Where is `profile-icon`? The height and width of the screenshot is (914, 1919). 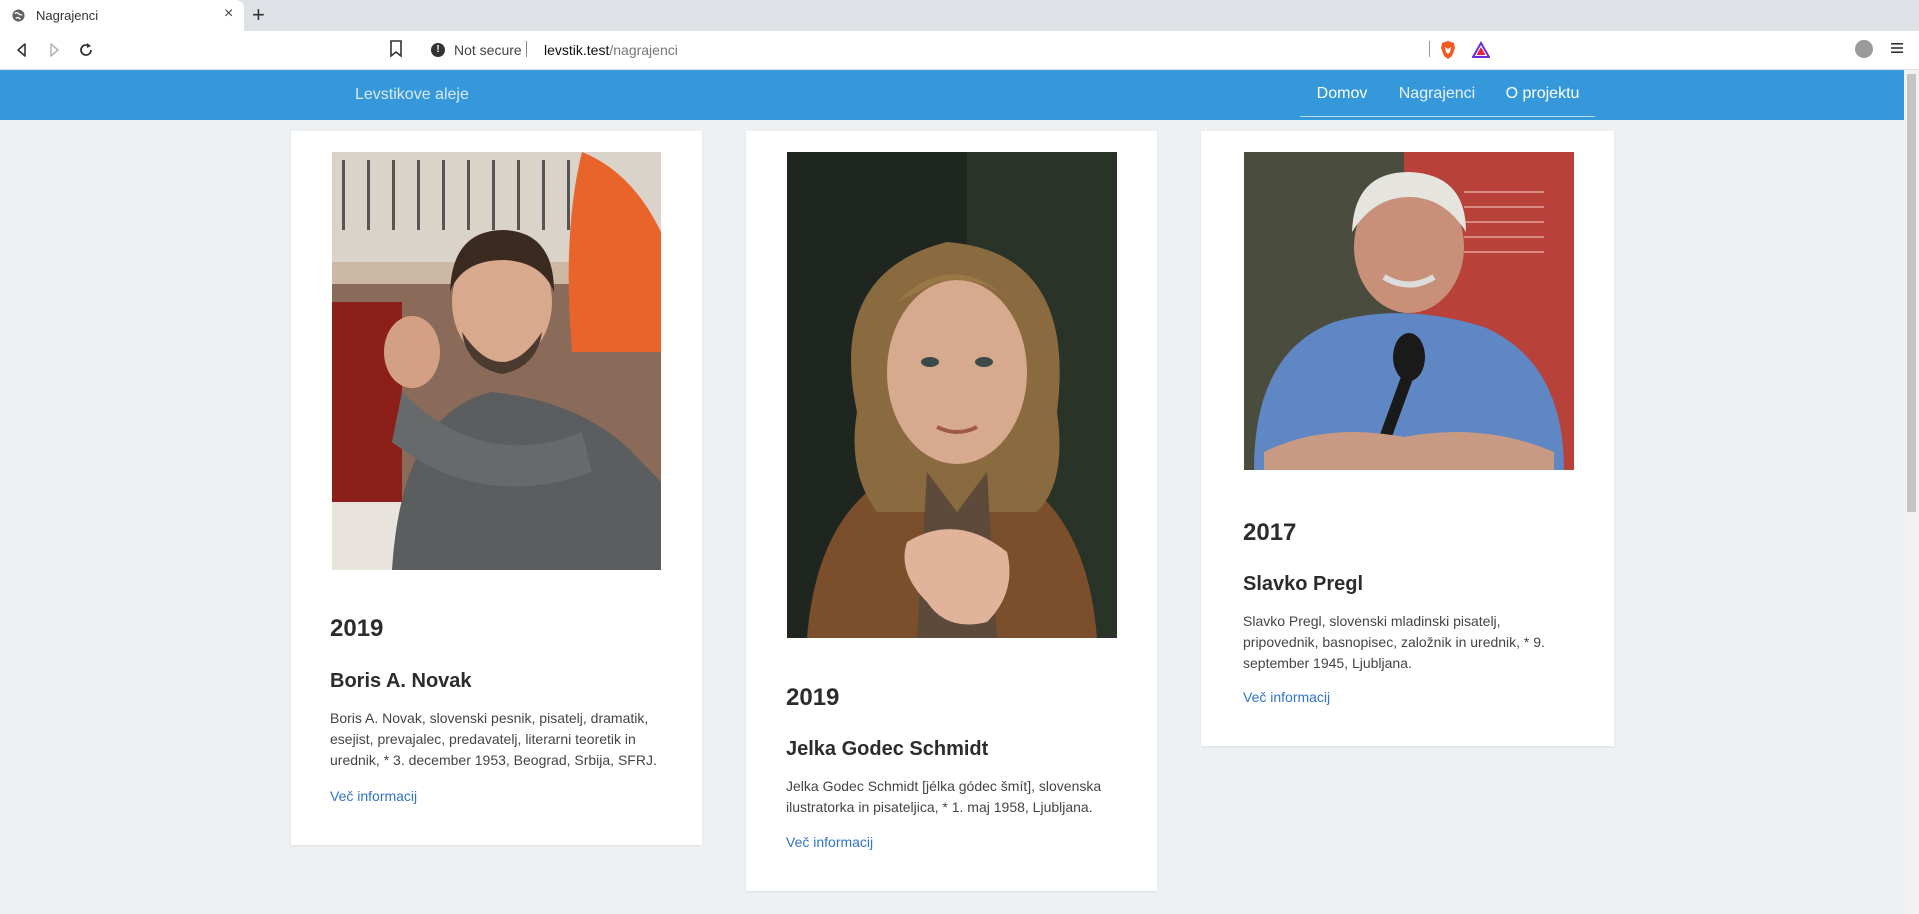 profile-icon is located at coordinates (1864, 49).